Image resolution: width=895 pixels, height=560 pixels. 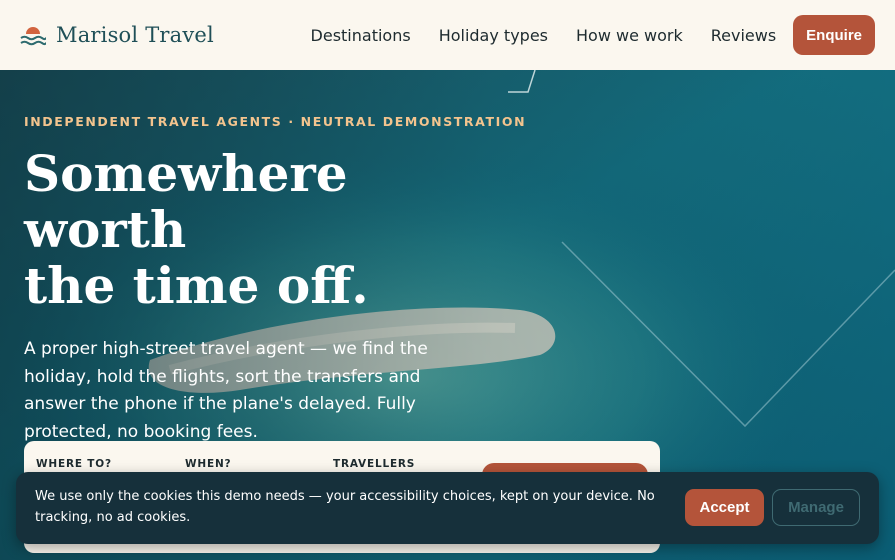 I want to click on headline-line-3: the time off., so click(x=196, y=285).